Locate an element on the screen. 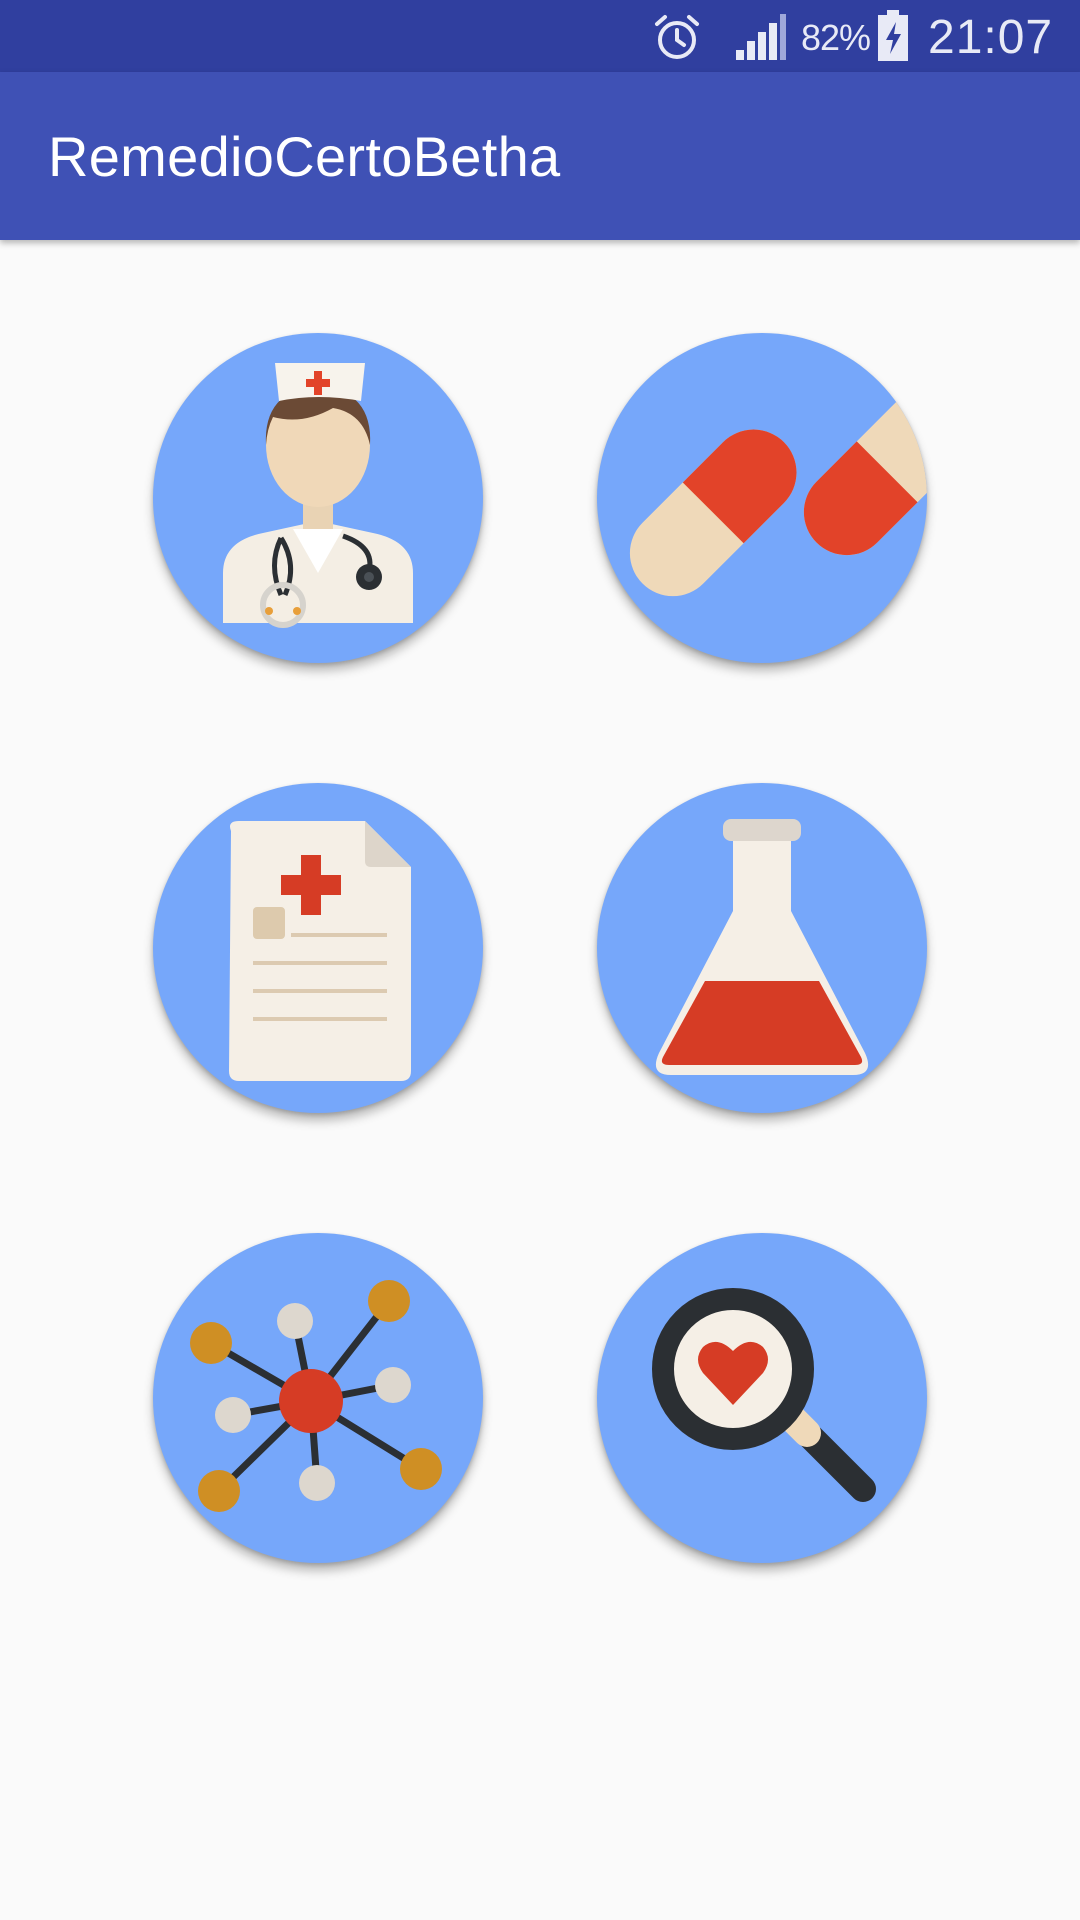  search-button is located at coordinates (762, 1398).